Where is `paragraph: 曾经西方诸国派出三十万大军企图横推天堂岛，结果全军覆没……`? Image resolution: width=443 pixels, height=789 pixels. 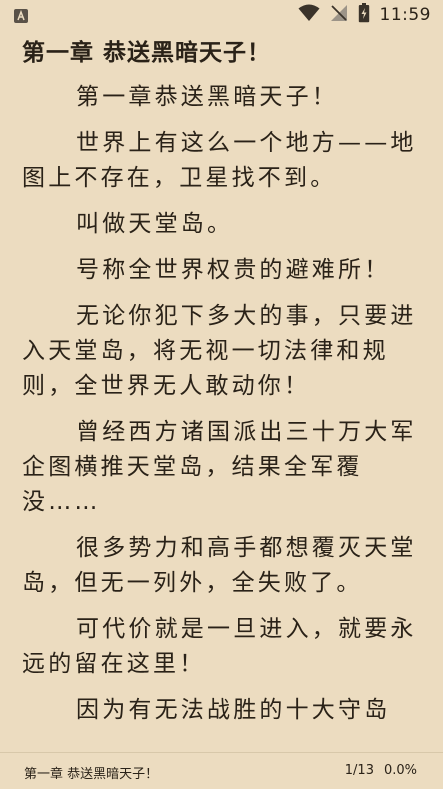
paragraph: 曾经西方诸国派出三十万大军企图横推天堂岛，结果全军覆没…… is located at coordinates (219, 467).